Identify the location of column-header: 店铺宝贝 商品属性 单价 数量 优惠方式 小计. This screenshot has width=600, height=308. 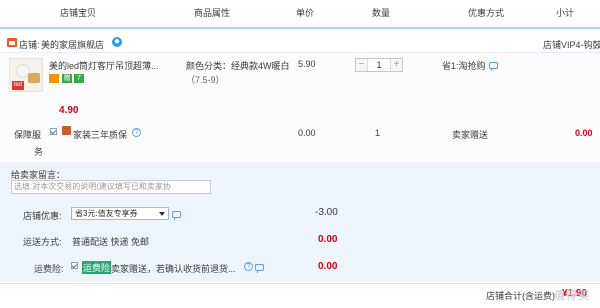
(300, 11).